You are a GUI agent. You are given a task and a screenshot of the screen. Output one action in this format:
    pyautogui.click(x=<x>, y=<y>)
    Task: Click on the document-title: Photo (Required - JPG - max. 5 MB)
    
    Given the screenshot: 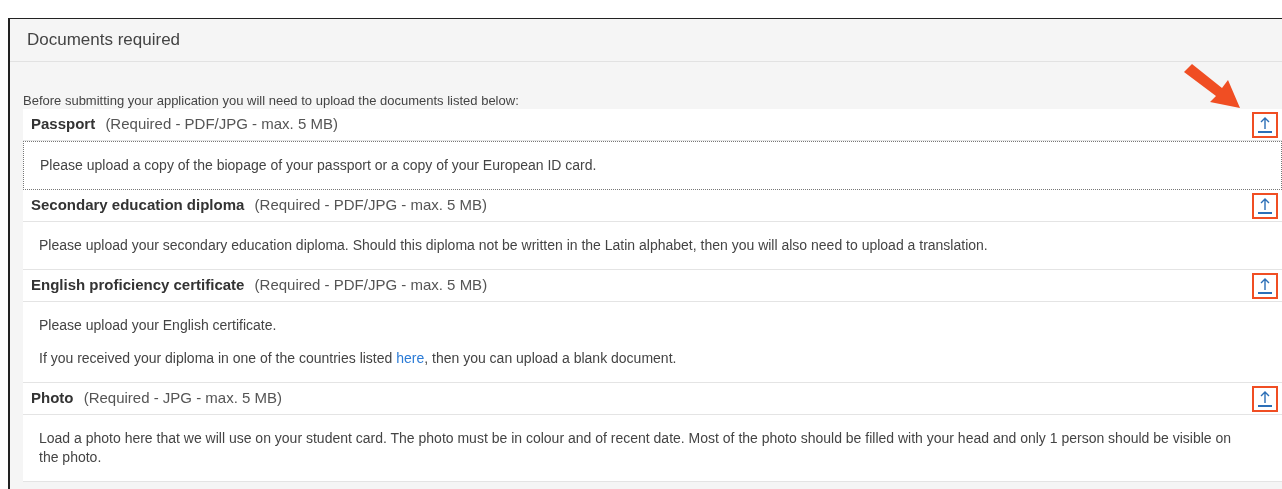 What is the action you would take?
    pyautogui.click(x=157, y=398)
    